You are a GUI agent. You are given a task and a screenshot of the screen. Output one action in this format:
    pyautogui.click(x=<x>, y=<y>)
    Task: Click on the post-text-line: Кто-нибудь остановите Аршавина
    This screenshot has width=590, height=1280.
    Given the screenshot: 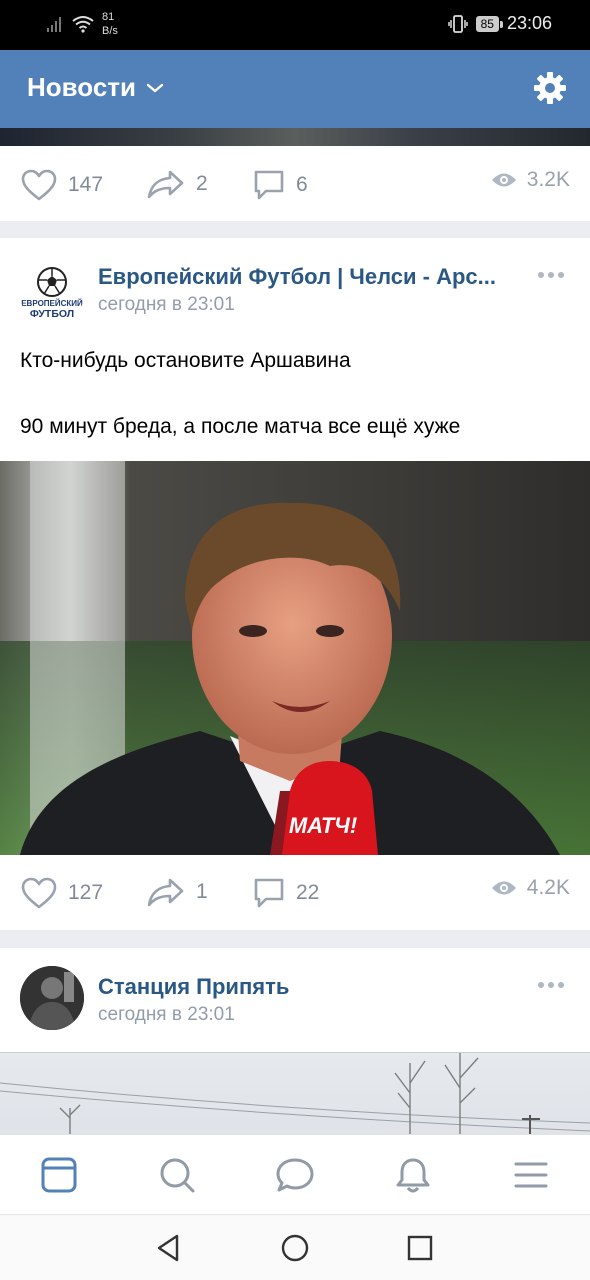 What is the action you would take?
    pyautogui.click(x=185, y=360)
    